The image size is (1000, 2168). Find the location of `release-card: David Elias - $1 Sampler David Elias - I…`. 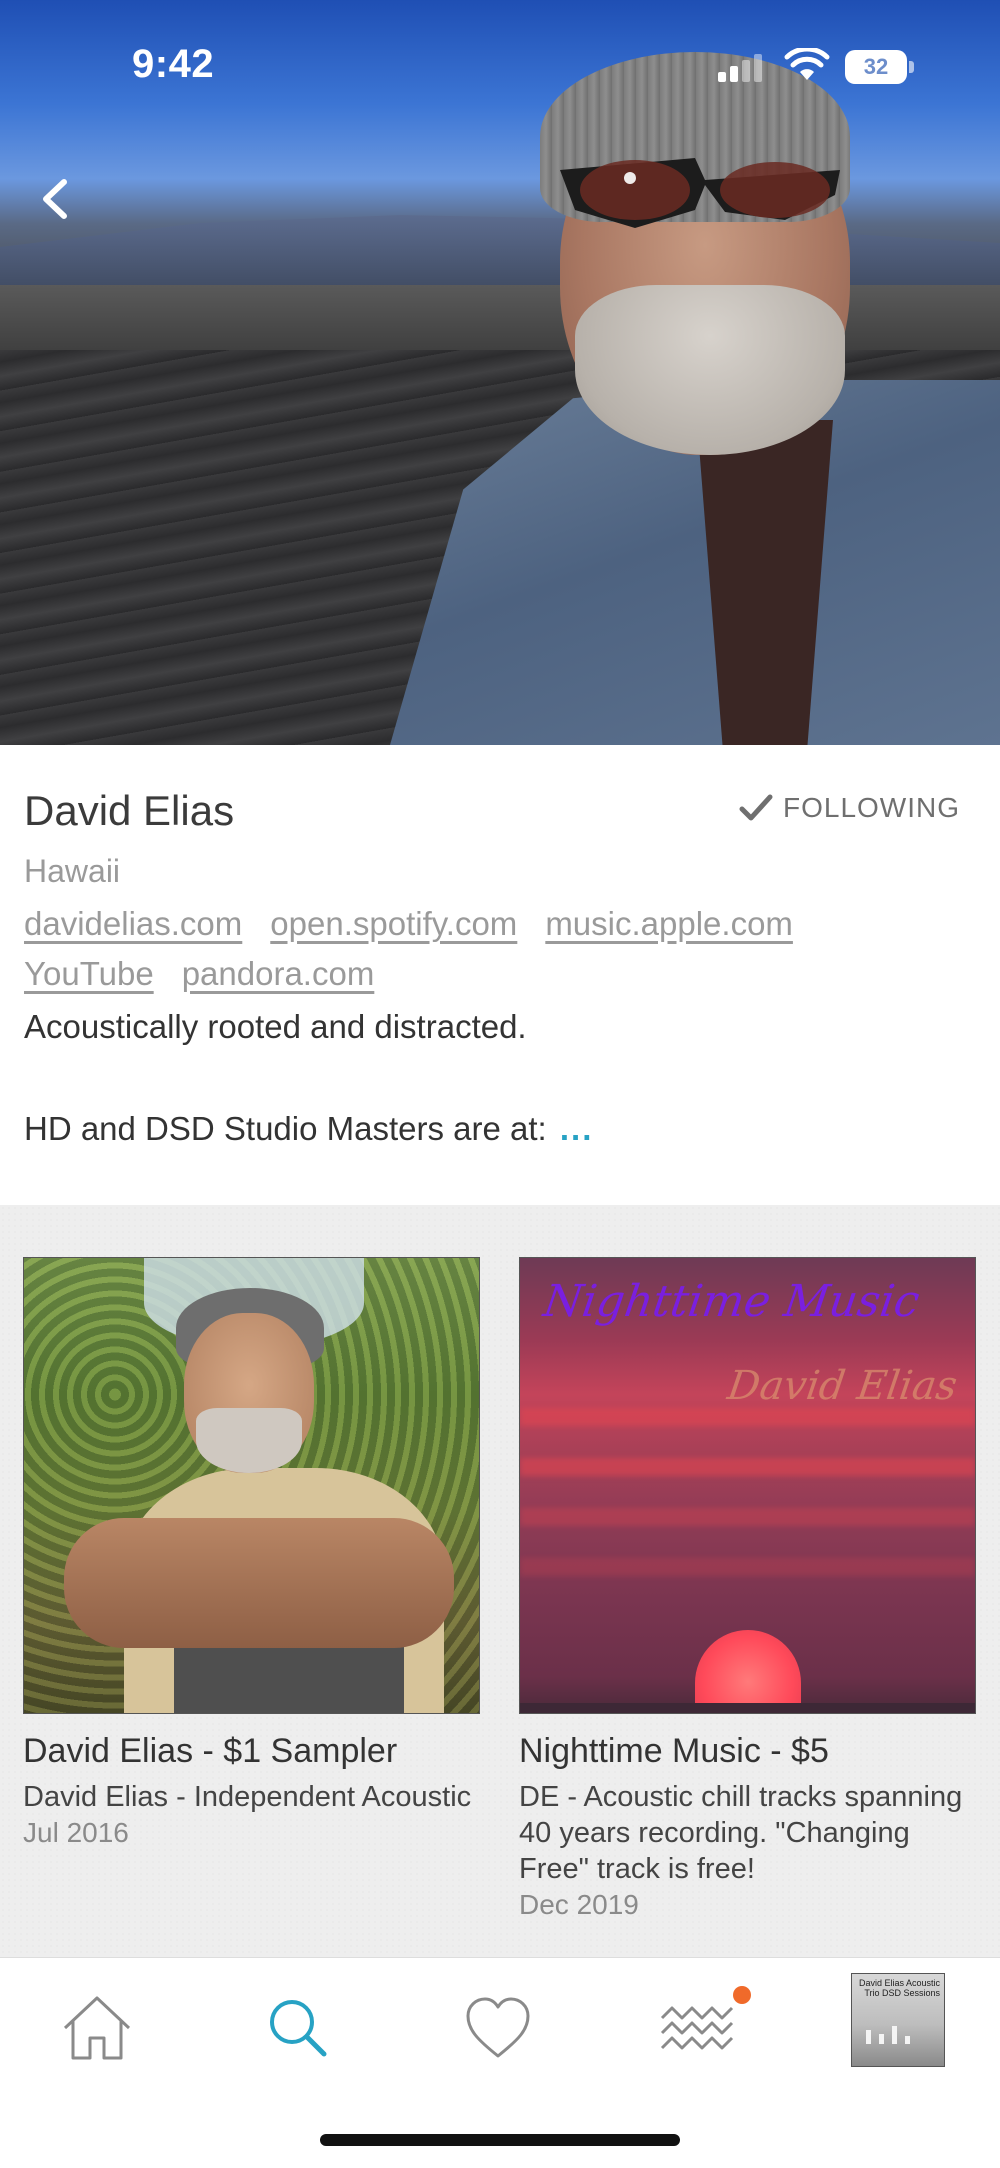

release-card: David Elias - $1 Sampler David Elias - I… is located at coordinates (251, 1553).